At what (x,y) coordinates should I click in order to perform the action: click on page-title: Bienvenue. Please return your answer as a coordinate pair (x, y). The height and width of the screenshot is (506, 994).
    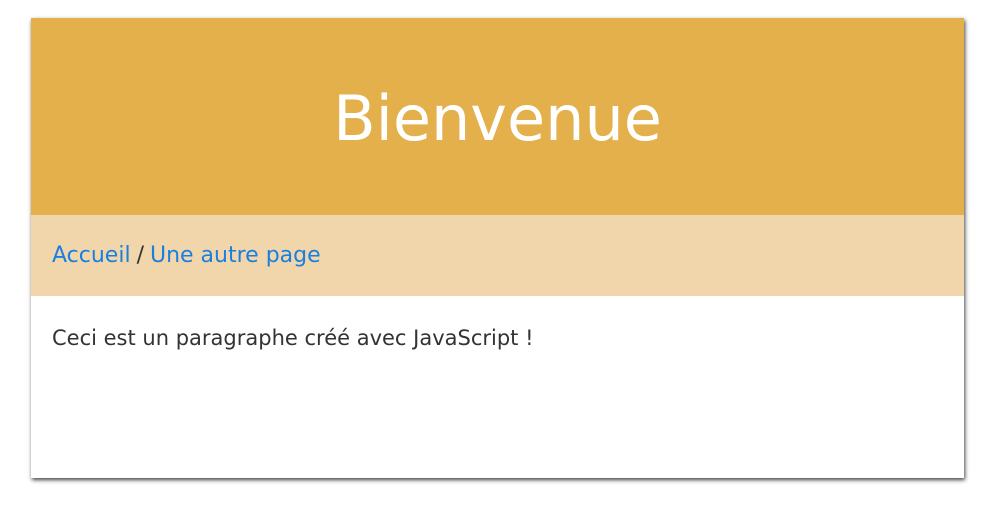
    Looking at the image, I should click on (497, 118).